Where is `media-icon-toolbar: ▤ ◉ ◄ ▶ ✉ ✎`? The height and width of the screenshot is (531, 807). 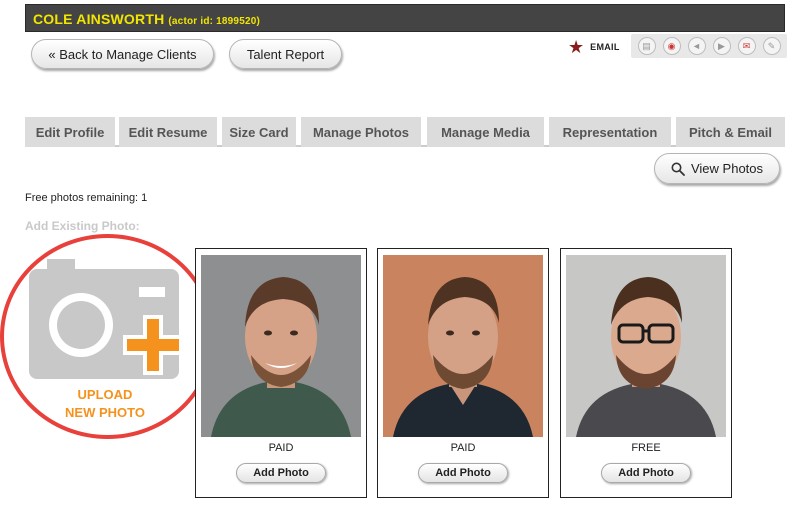 media-icon-toolbar: ▤ ◉ ◄ ▶ ✉ ✎ is located at coordinates (709, 46).